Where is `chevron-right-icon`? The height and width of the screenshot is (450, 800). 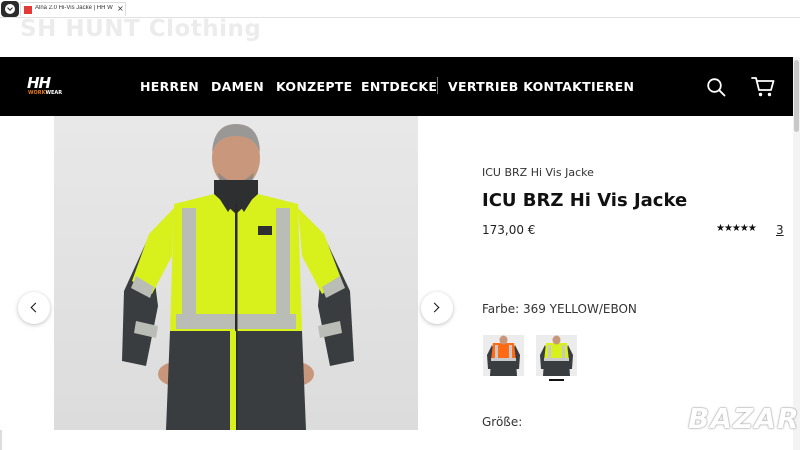
chevron-right-icon is located at coordinates (434, 307).